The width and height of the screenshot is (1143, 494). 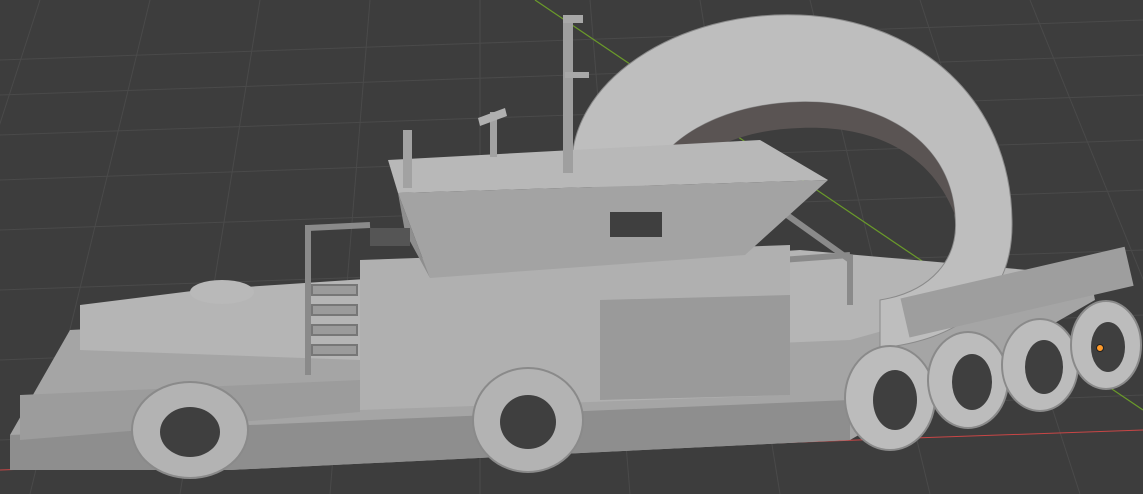 I want to click on mast-crossbar, so click(x=577, y=75).